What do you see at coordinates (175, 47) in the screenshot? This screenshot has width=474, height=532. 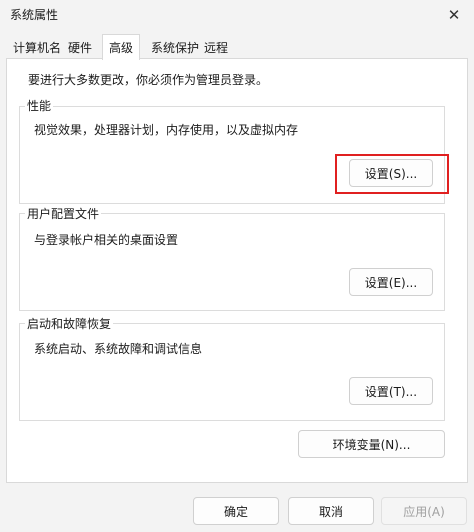 I see `tab-system-protection: 系统保护` at bounding box center [175, 47].